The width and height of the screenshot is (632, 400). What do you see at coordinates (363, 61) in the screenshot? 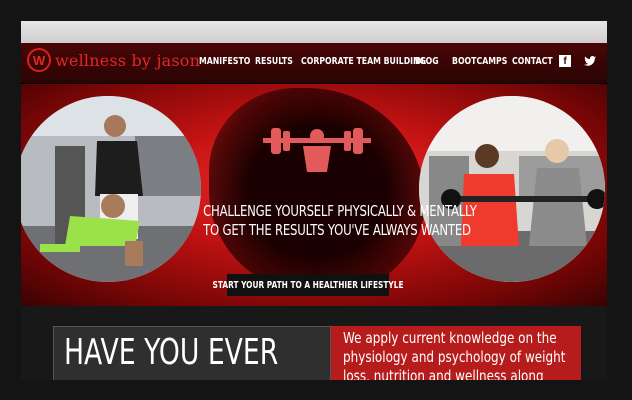
I see `nav-corporate-team-building: CORPORATE TEAM BUILDING` at bounding box center [363, 61].